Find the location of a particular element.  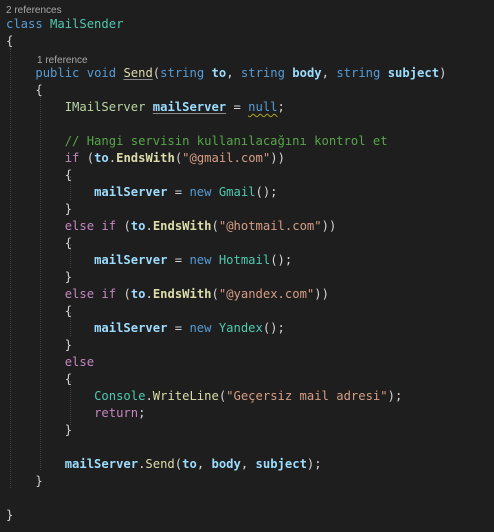

string-hotmail: "@hotmail.com" is located at coordinates (270, 226).